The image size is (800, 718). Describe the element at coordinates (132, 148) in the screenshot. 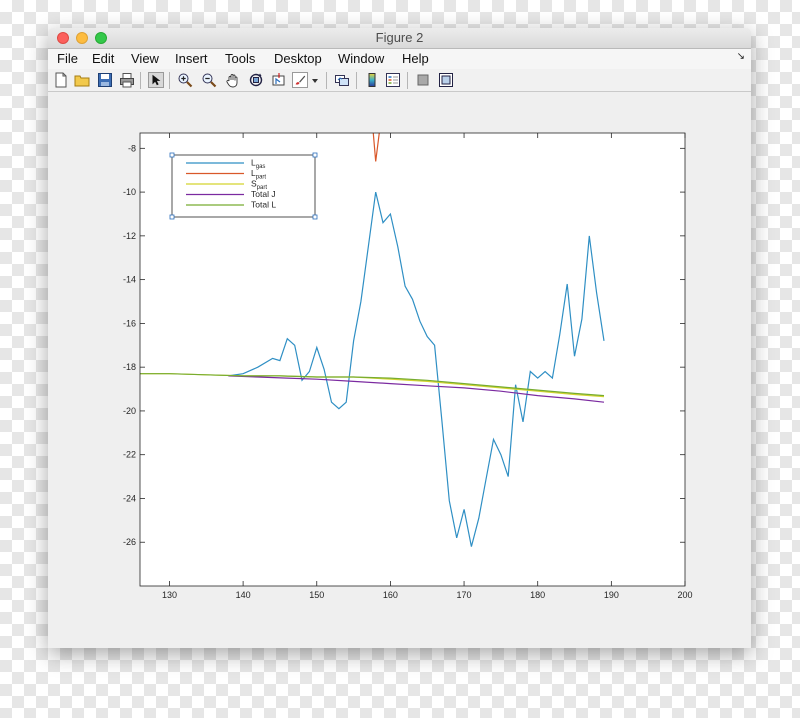

I see `y-tick-label: -8` at that location.